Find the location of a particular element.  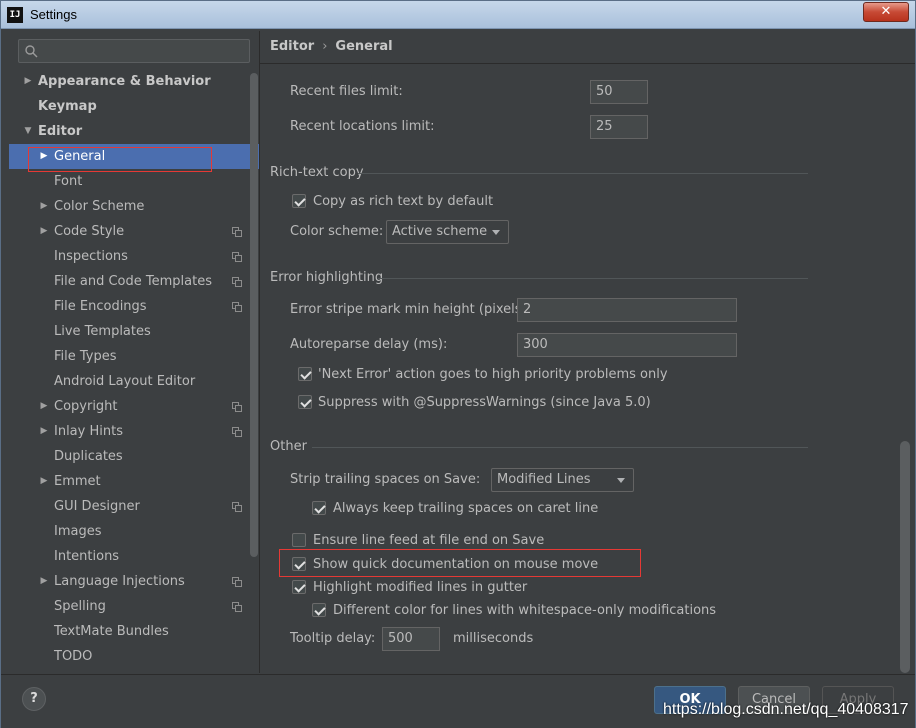

intellij-app-icon: IJ is located at coordinates (15, 15).